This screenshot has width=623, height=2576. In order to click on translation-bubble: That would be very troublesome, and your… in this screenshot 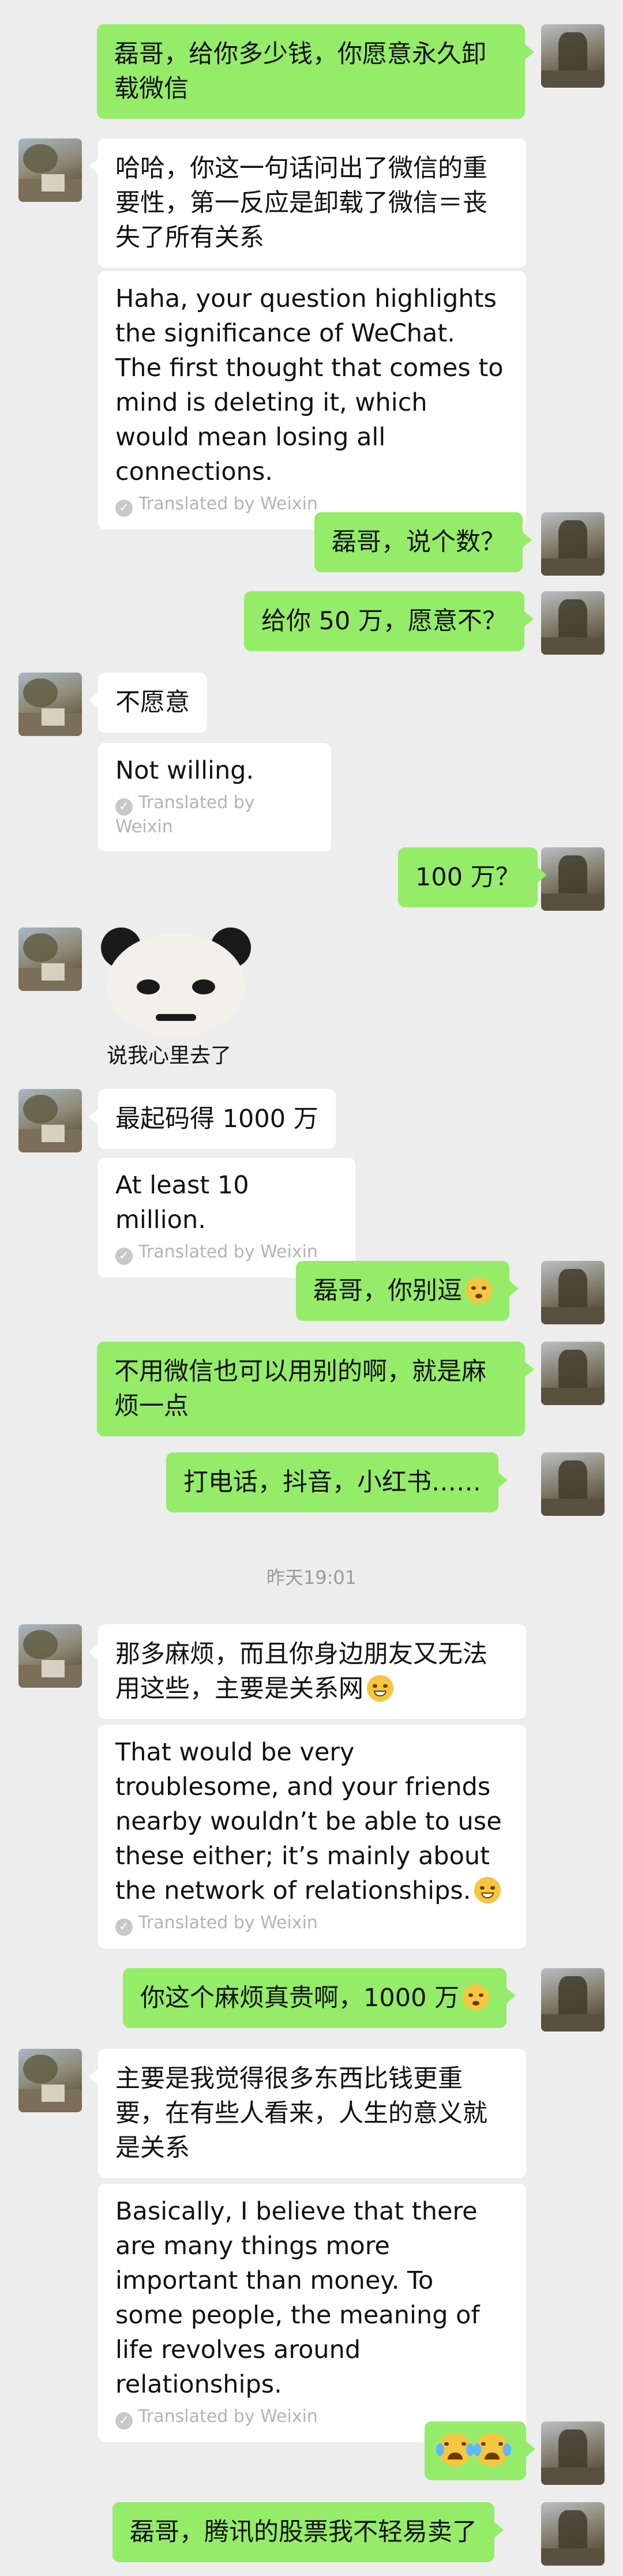, I will do `click(312, 1837)`.